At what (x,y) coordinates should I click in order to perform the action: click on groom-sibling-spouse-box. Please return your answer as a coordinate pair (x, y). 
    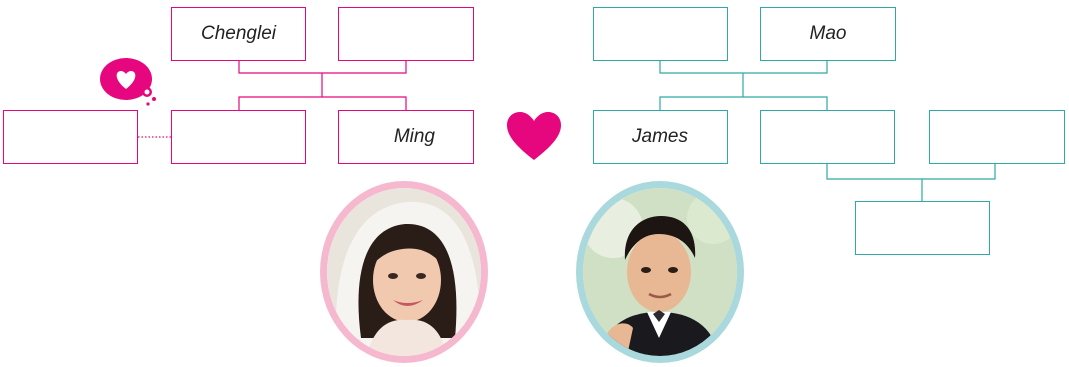
    Looking at the image, I should click on (997, 137).